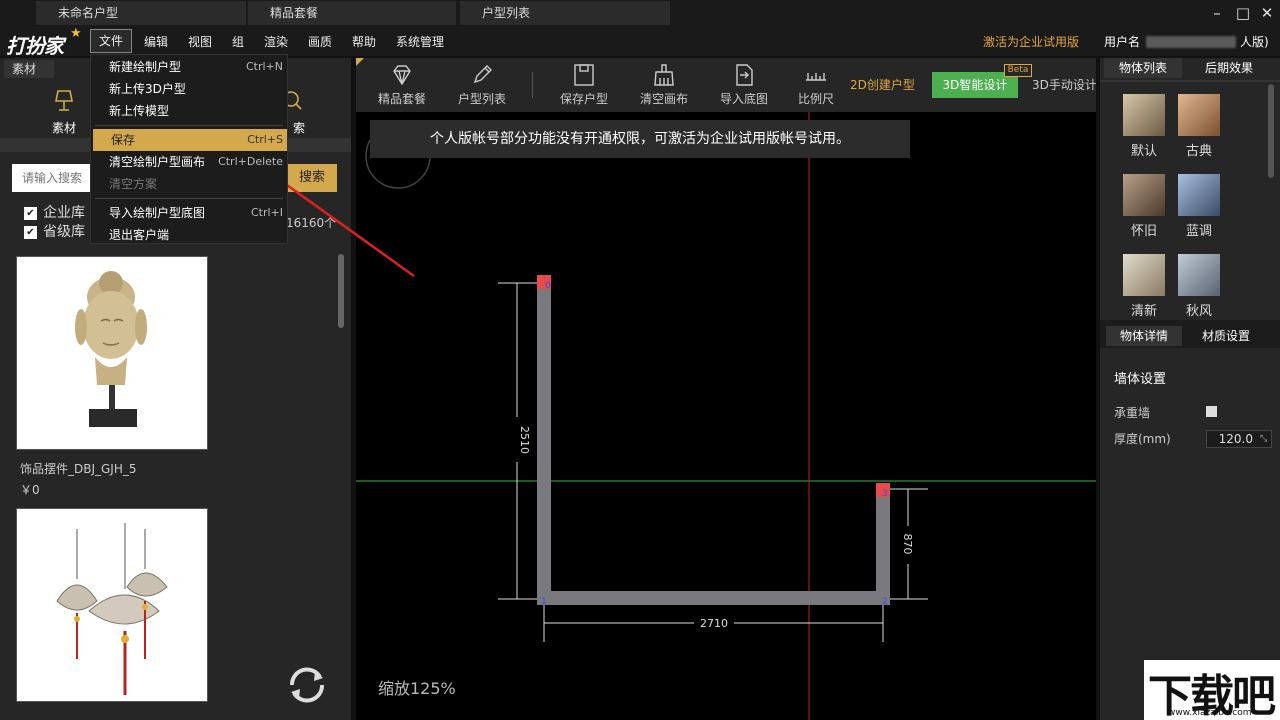  I want to click on menu-separator, so click(189, 198).